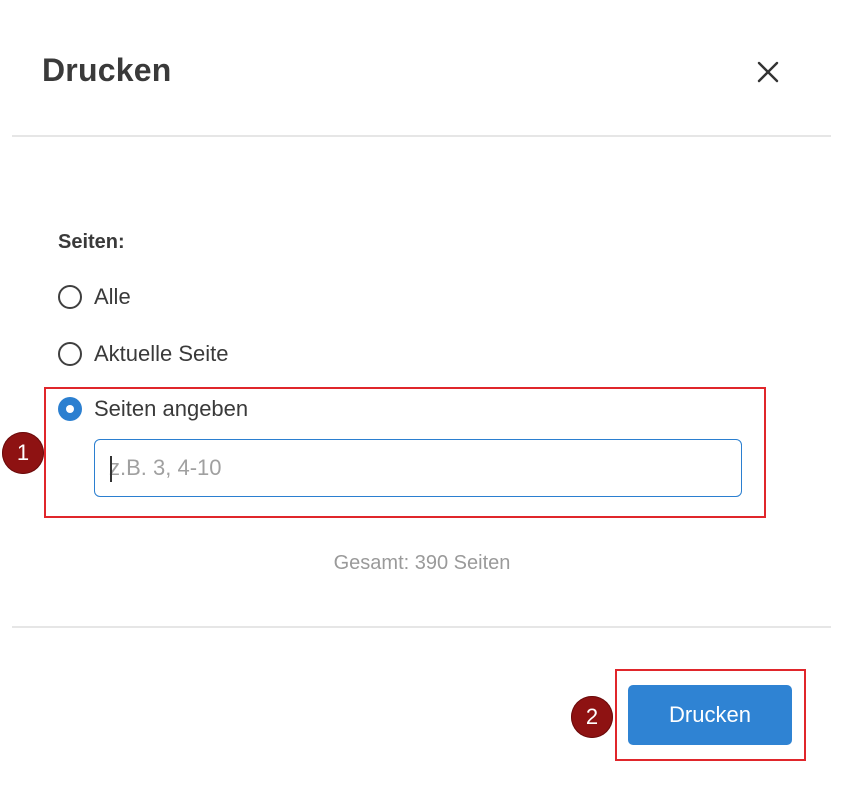 The height and width of the screenshot is (795, 844). What do you see at coordinates (107, 70) in the screenshot?
I see `dialog-title: Drucken` at bounding box center [107, 70].